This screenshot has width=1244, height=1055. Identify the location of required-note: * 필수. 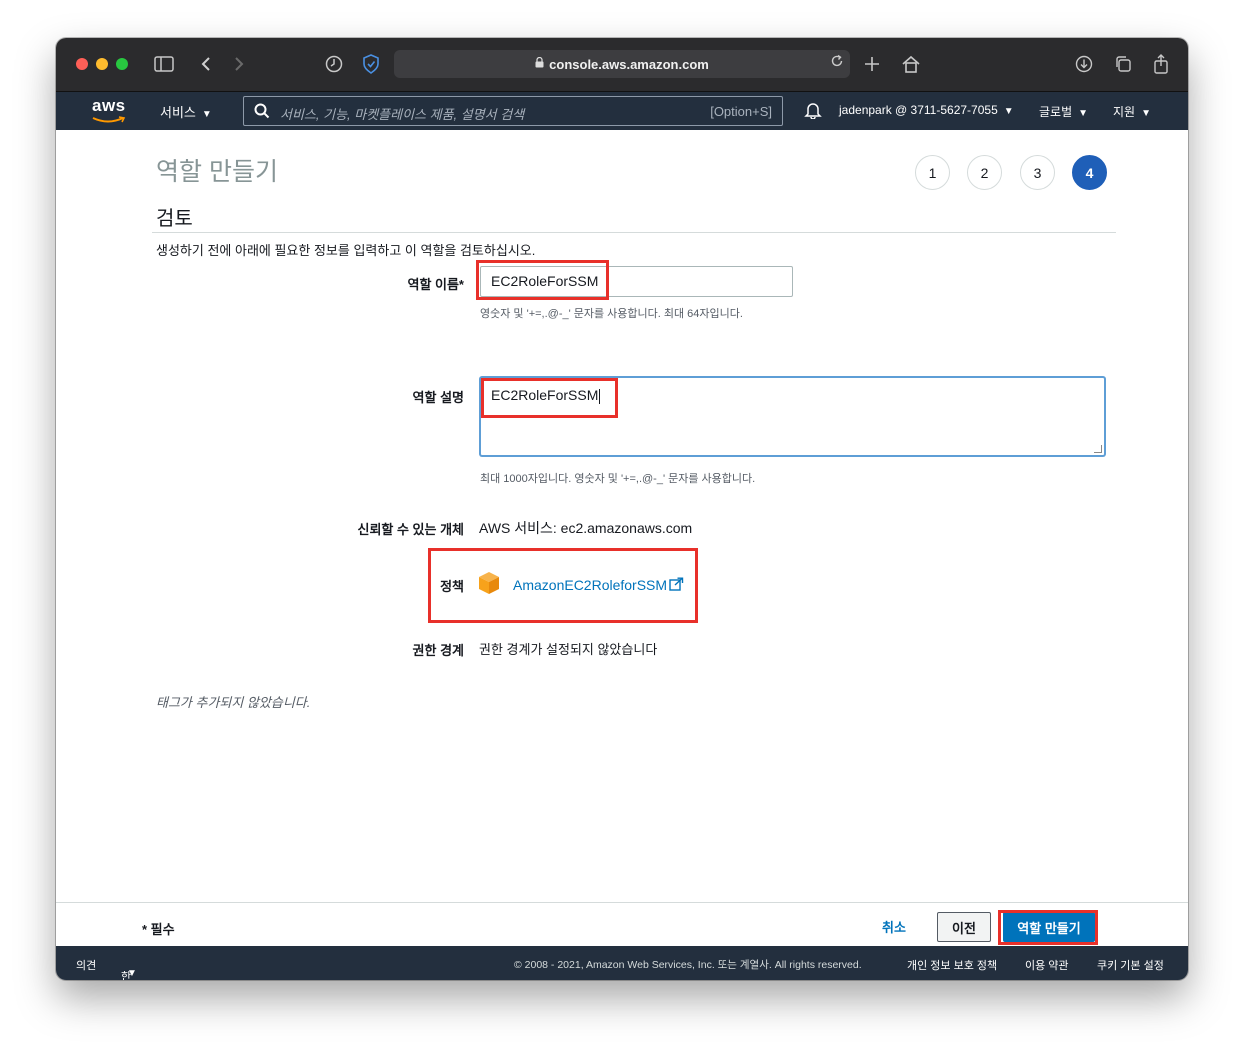
(158, 929).